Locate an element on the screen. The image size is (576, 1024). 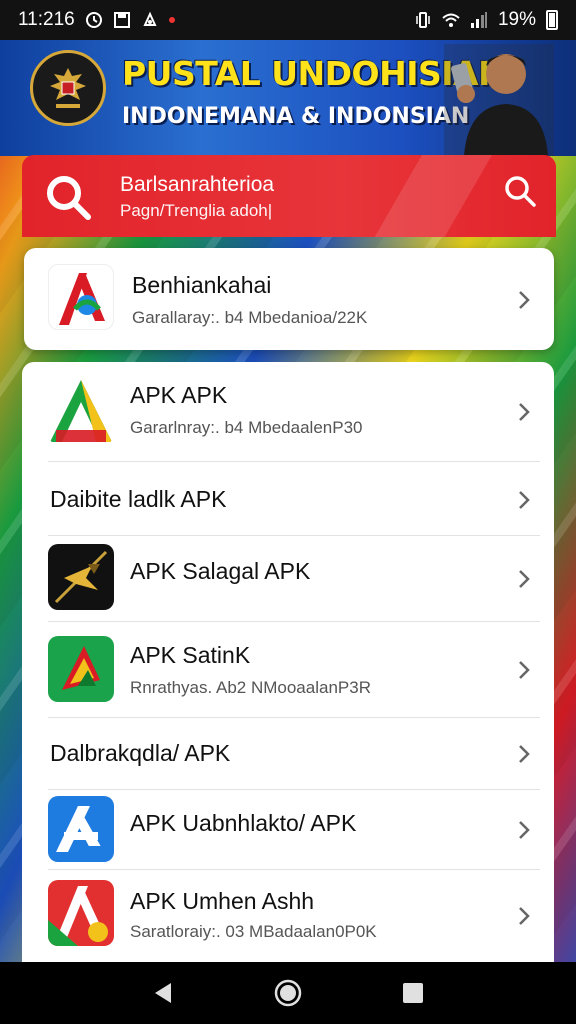
featured-title: Benhiankahai is located at coordinates (202, 285).